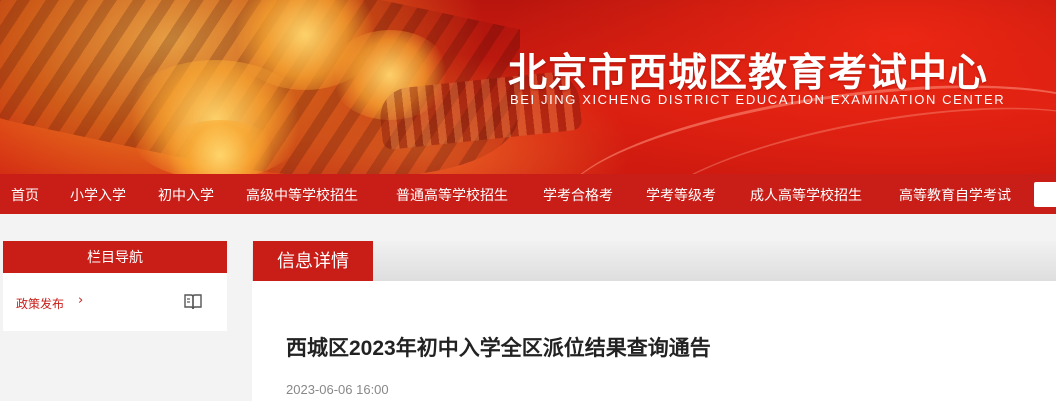 The width and height of the screenshot is (1056, 401). What do you see at coordinates (452, 195) in the screenshot?
I see `nav-item-college-admission: 普通高等学校招生` at bounding box center [452, 195].